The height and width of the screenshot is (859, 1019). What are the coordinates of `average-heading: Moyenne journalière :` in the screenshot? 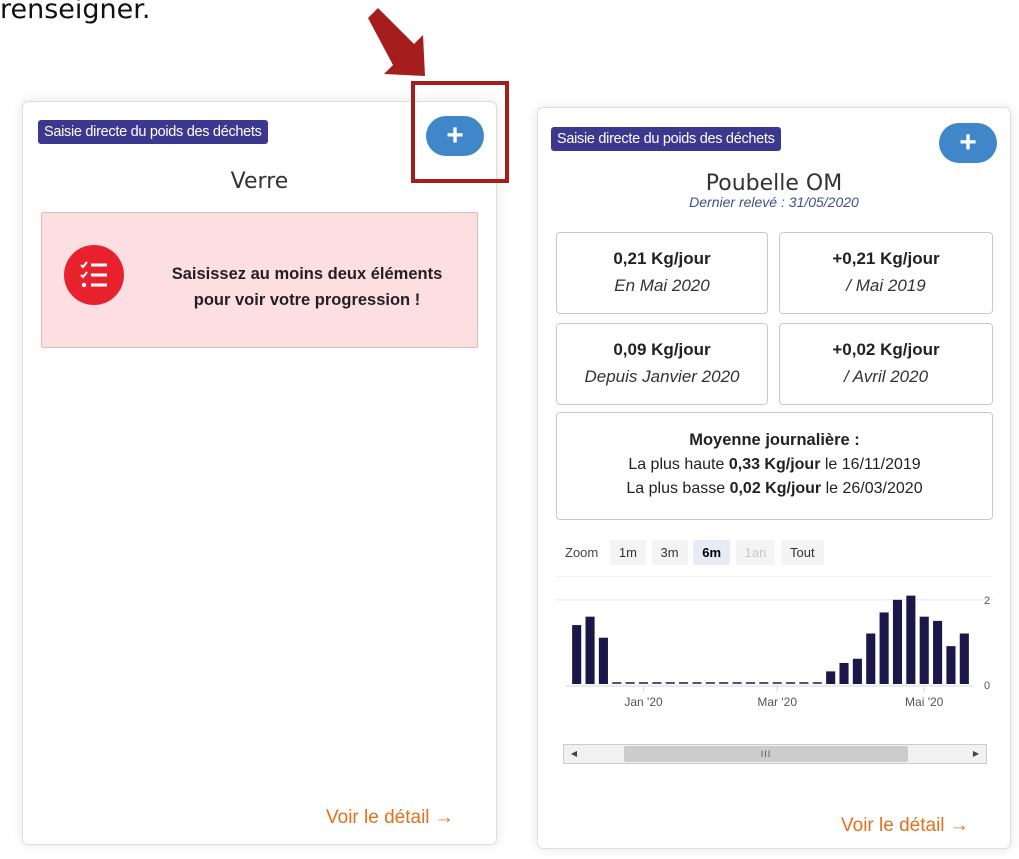 It's located at (774, 440).